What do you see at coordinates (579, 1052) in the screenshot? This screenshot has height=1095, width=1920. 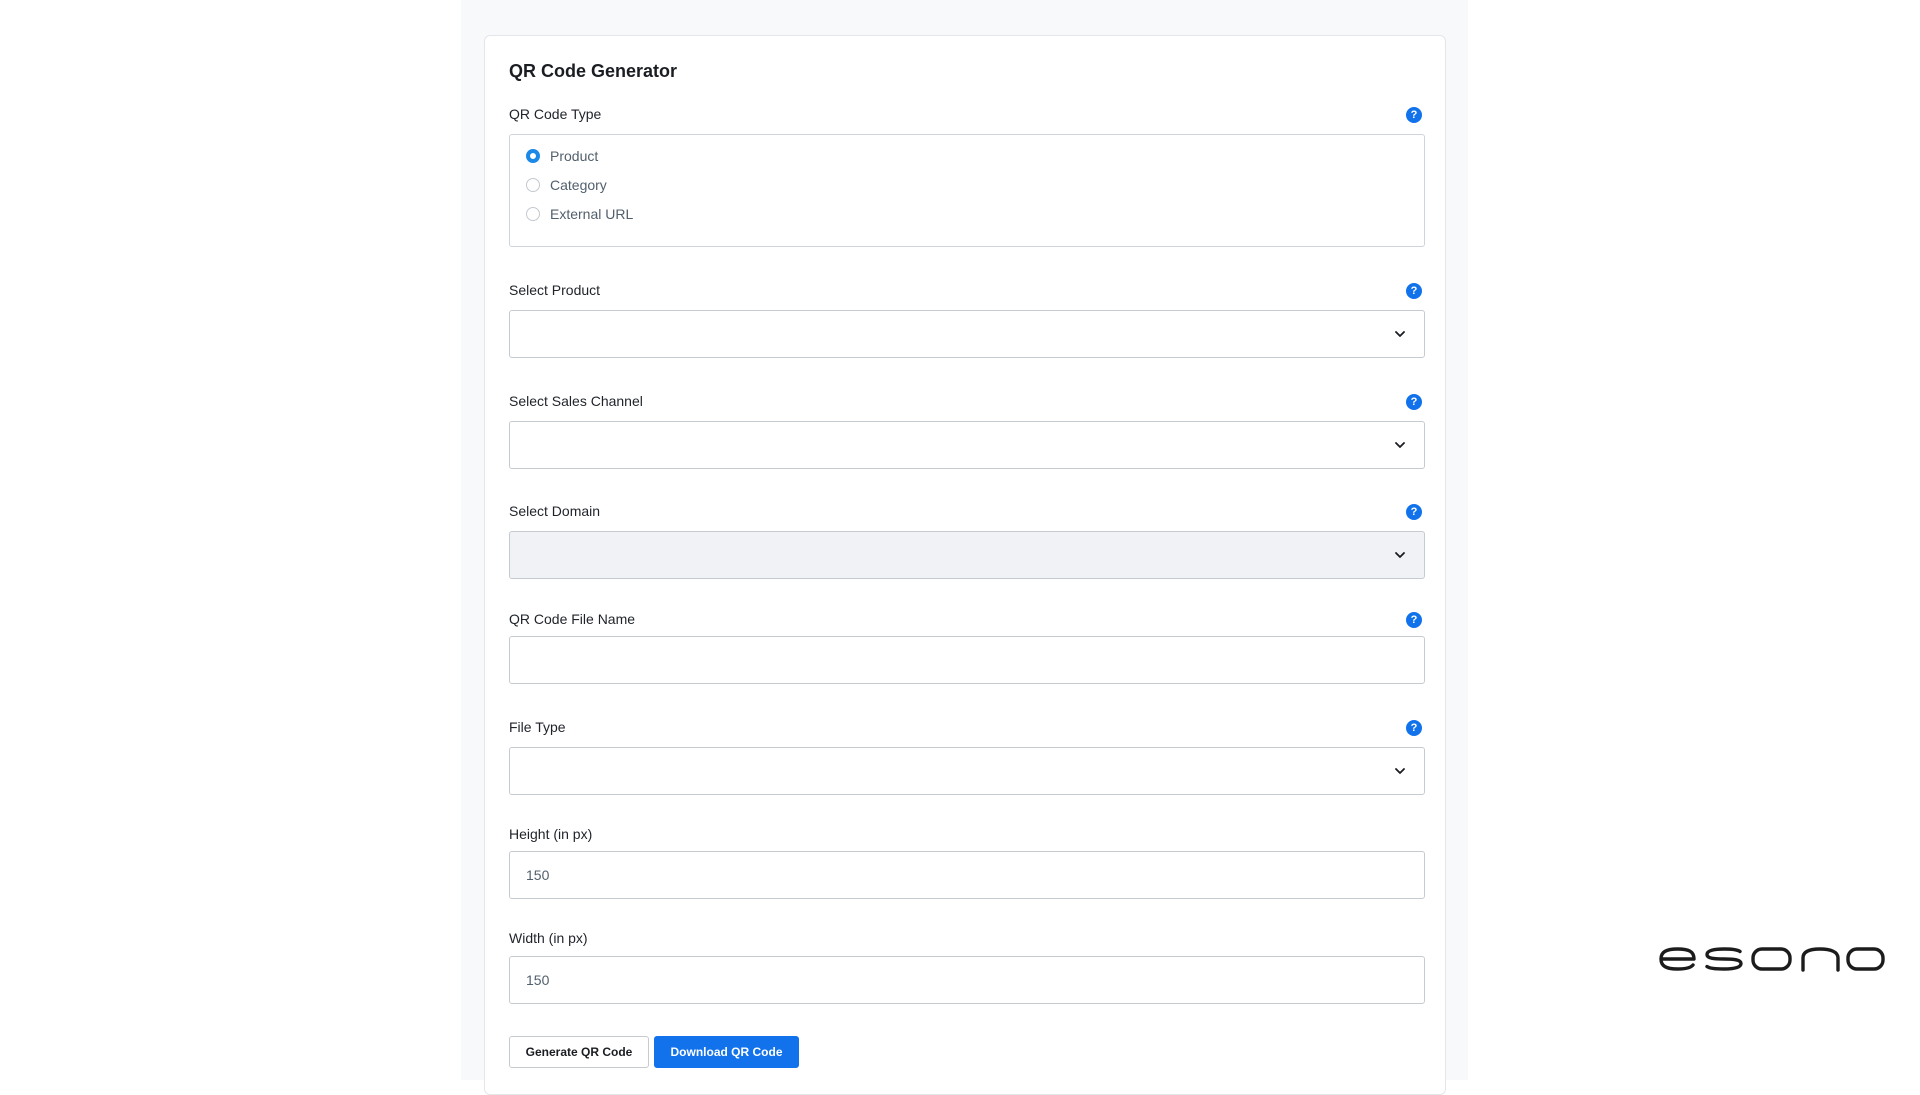 I see `generate-qr-code-button: Generate QR Code` at bounding box center [579, 1052].